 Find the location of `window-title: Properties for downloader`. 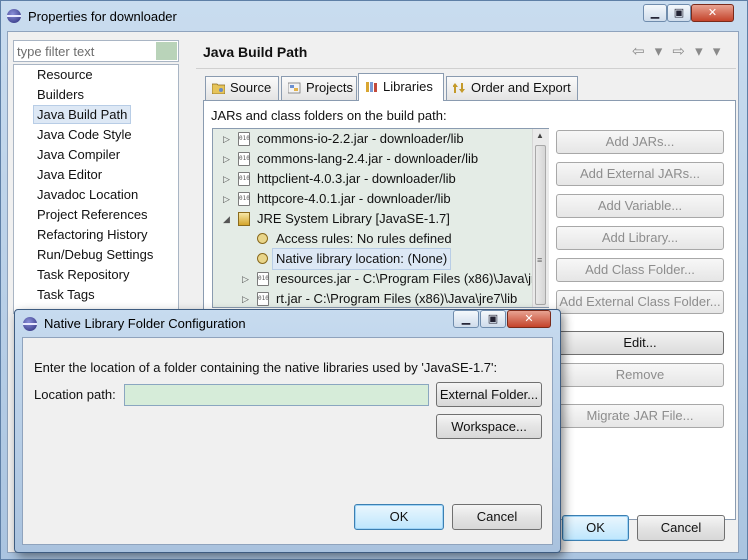

window-title: Properties for downloader is located at coordinates (102, 16).